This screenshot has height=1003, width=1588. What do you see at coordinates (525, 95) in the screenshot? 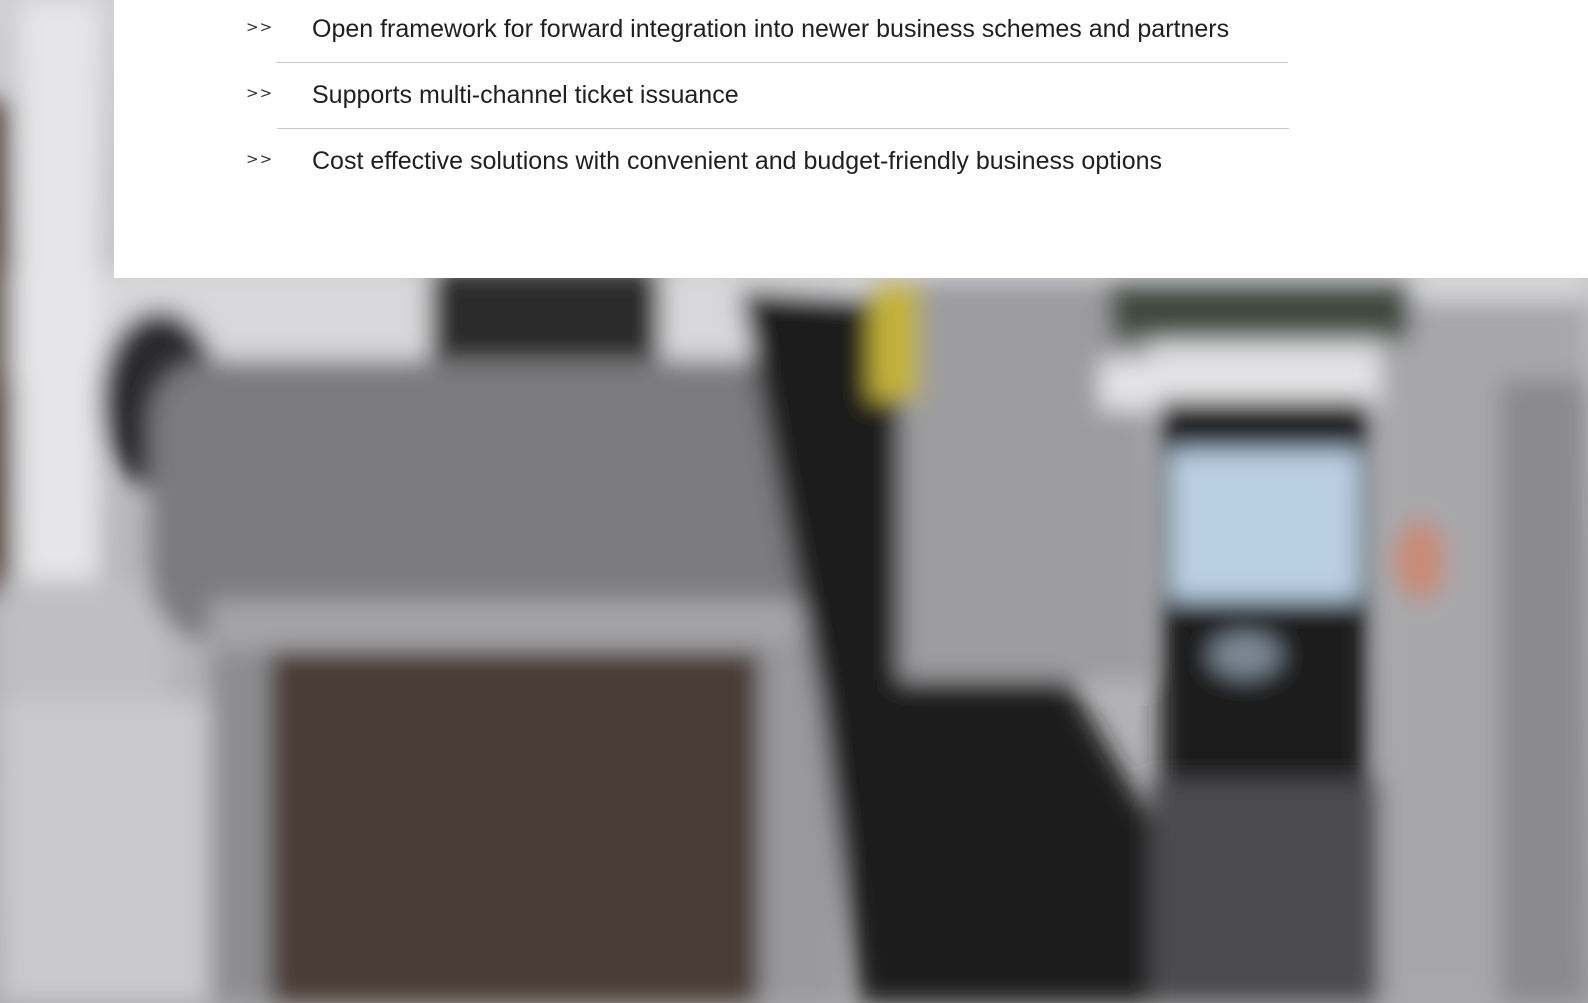
I see `feature-text: Supports multi-channel ticket issuance` at bounding box center [525, 95].